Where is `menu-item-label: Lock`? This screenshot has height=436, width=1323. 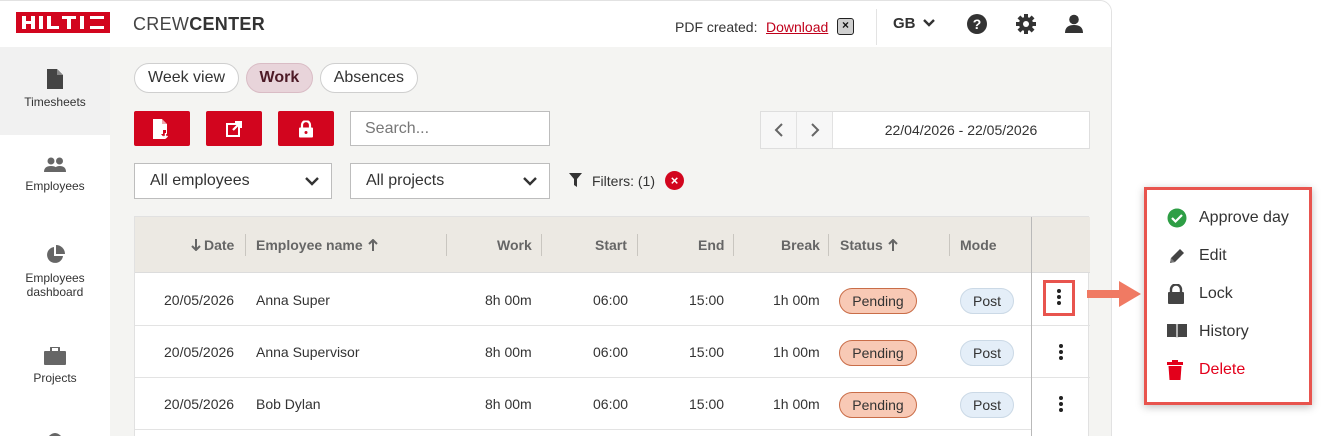
menu-item-label: Lock is located at coordinates (1216, 293).